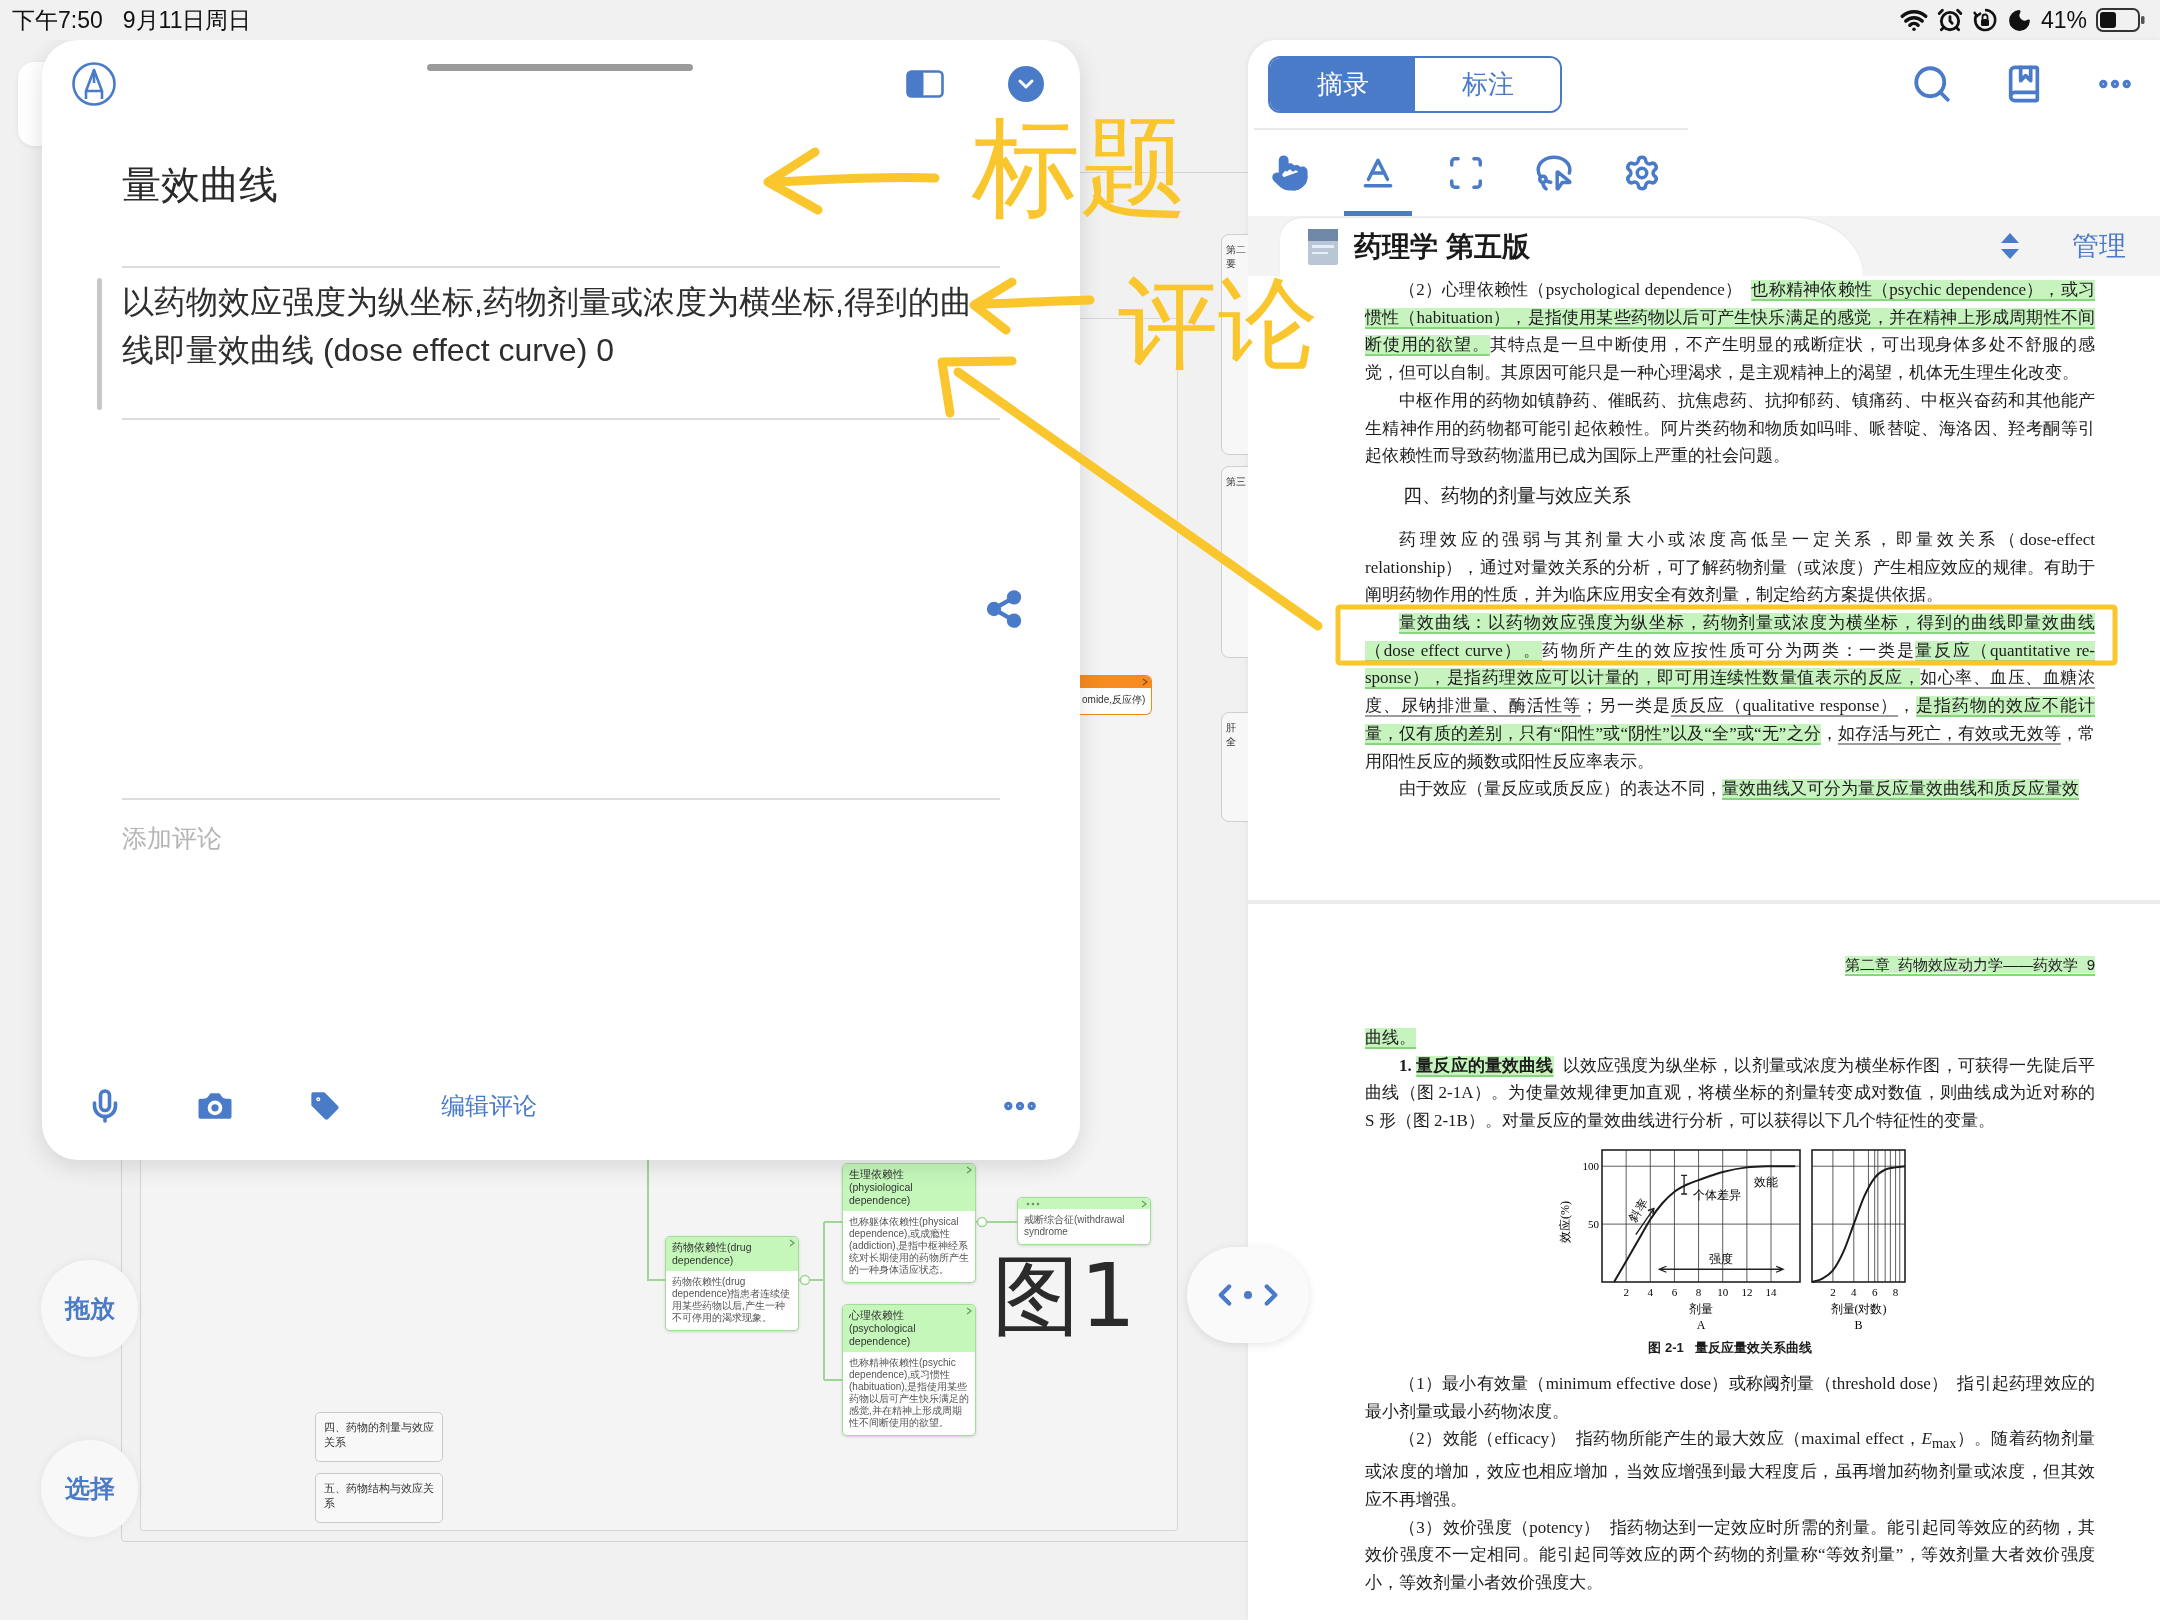  Describe the element at coordinates (57, 20) in the screenshot. I see `status-time: 下午7:50` at that location.